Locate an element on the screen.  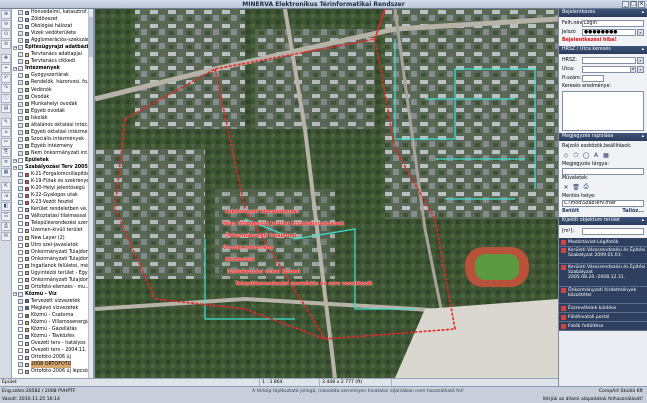
map-tool-icon: ✂ is located at coordinates (6, 142).